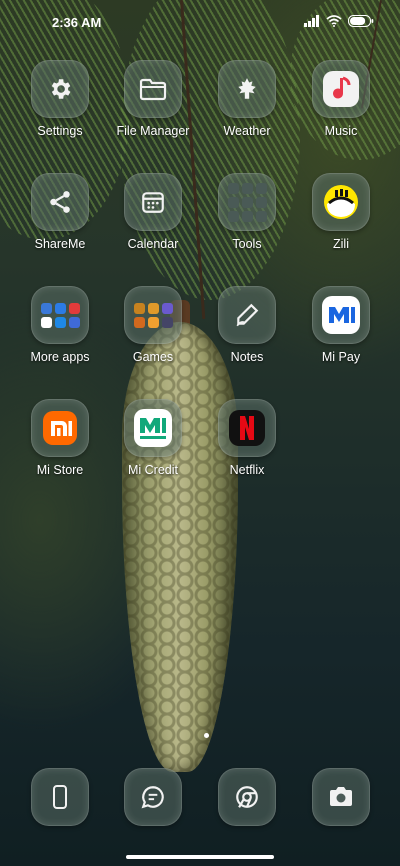 This screenshot has height=866, width=400. What do you see at coordinates (341, 202) in the screenshot?
I see `zili-icon` at bounding box center [341, 202].